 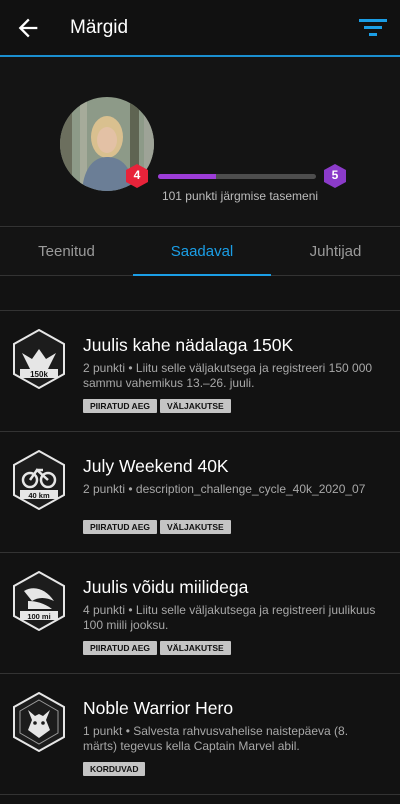 I want to click on page-title: Märgid, so click(x=99, y=27).